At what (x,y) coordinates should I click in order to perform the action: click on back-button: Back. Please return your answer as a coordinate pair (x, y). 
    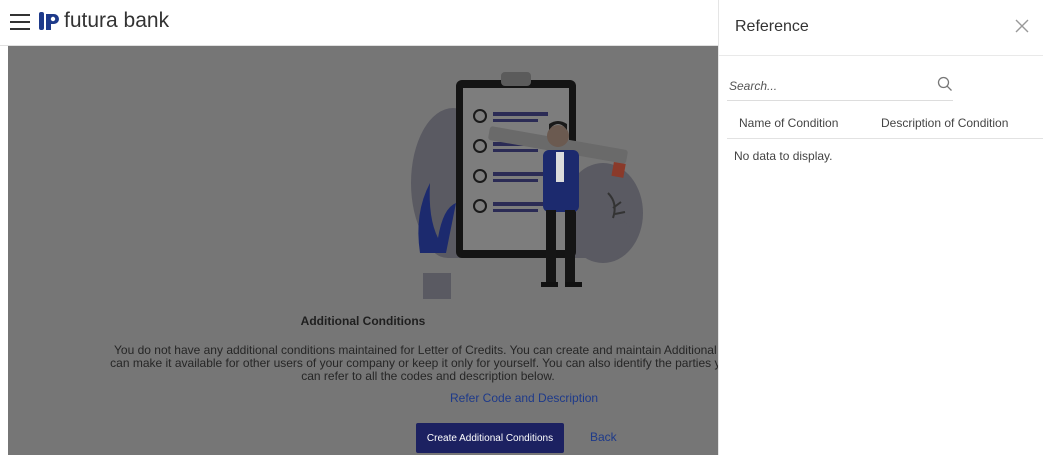
    Looking at the image, I should click on (603, 437).